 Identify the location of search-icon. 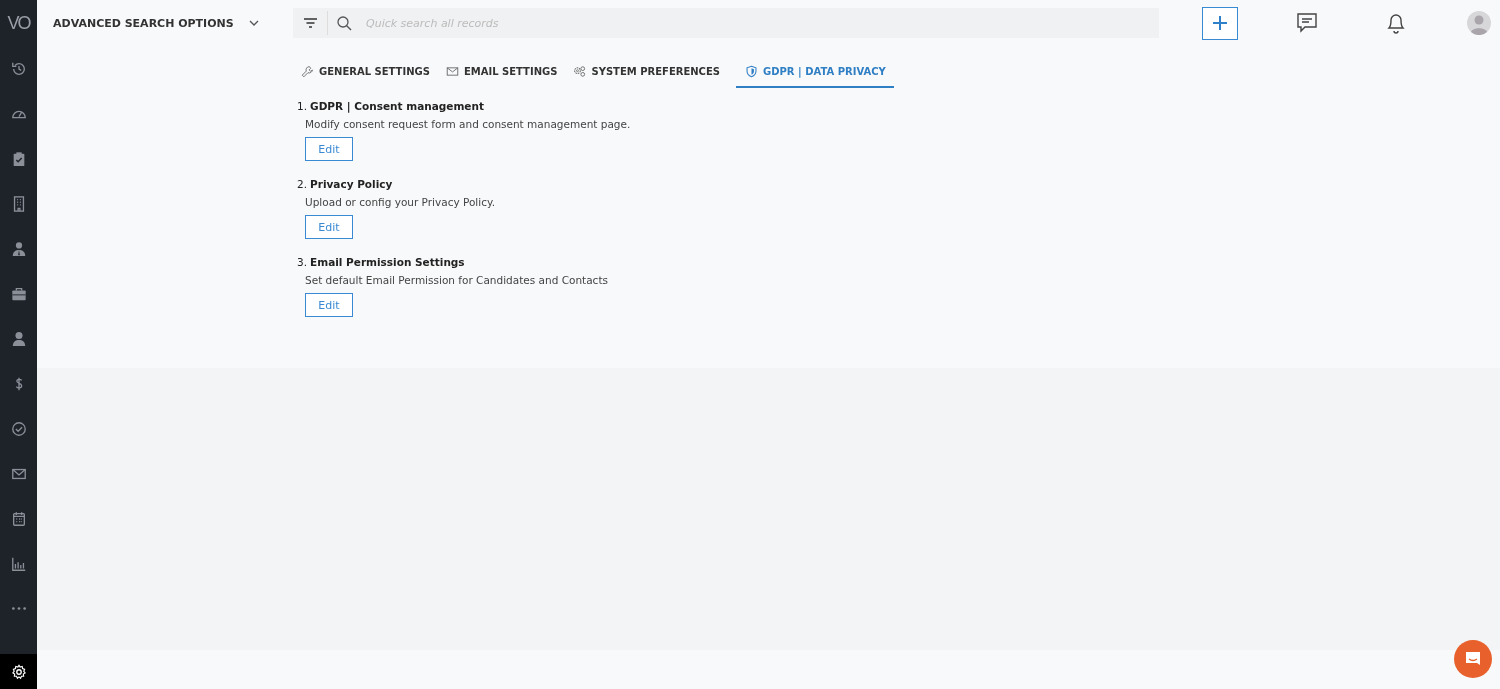
(344, 23).